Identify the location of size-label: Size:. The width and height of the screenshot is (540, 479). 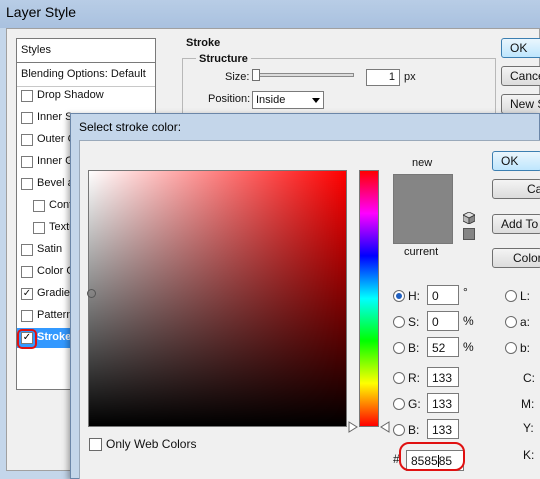
(237, 77).